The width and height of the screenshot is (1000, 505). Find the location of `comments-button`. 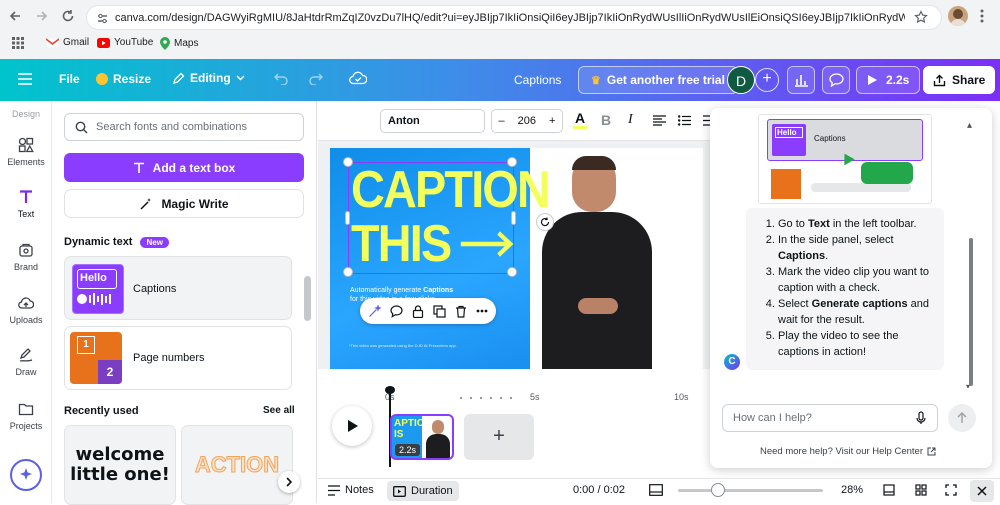

comments-button is located at coordinates (836, 80).